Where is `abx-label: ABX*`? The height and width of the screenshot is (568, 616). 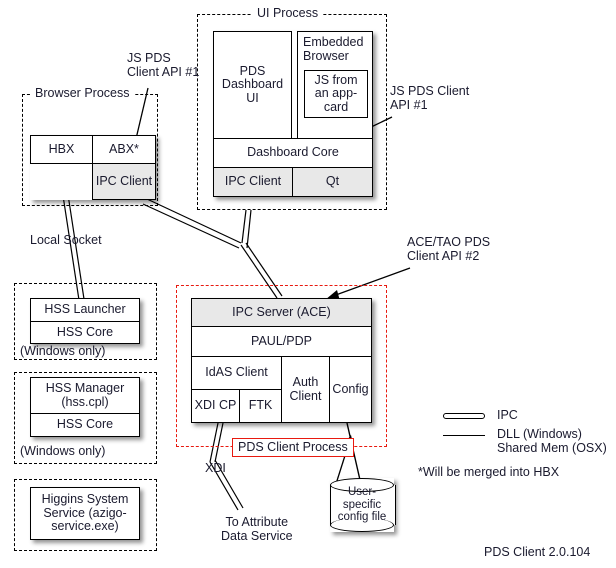
abx-label: ABX* is located at coordinates (124, 148).